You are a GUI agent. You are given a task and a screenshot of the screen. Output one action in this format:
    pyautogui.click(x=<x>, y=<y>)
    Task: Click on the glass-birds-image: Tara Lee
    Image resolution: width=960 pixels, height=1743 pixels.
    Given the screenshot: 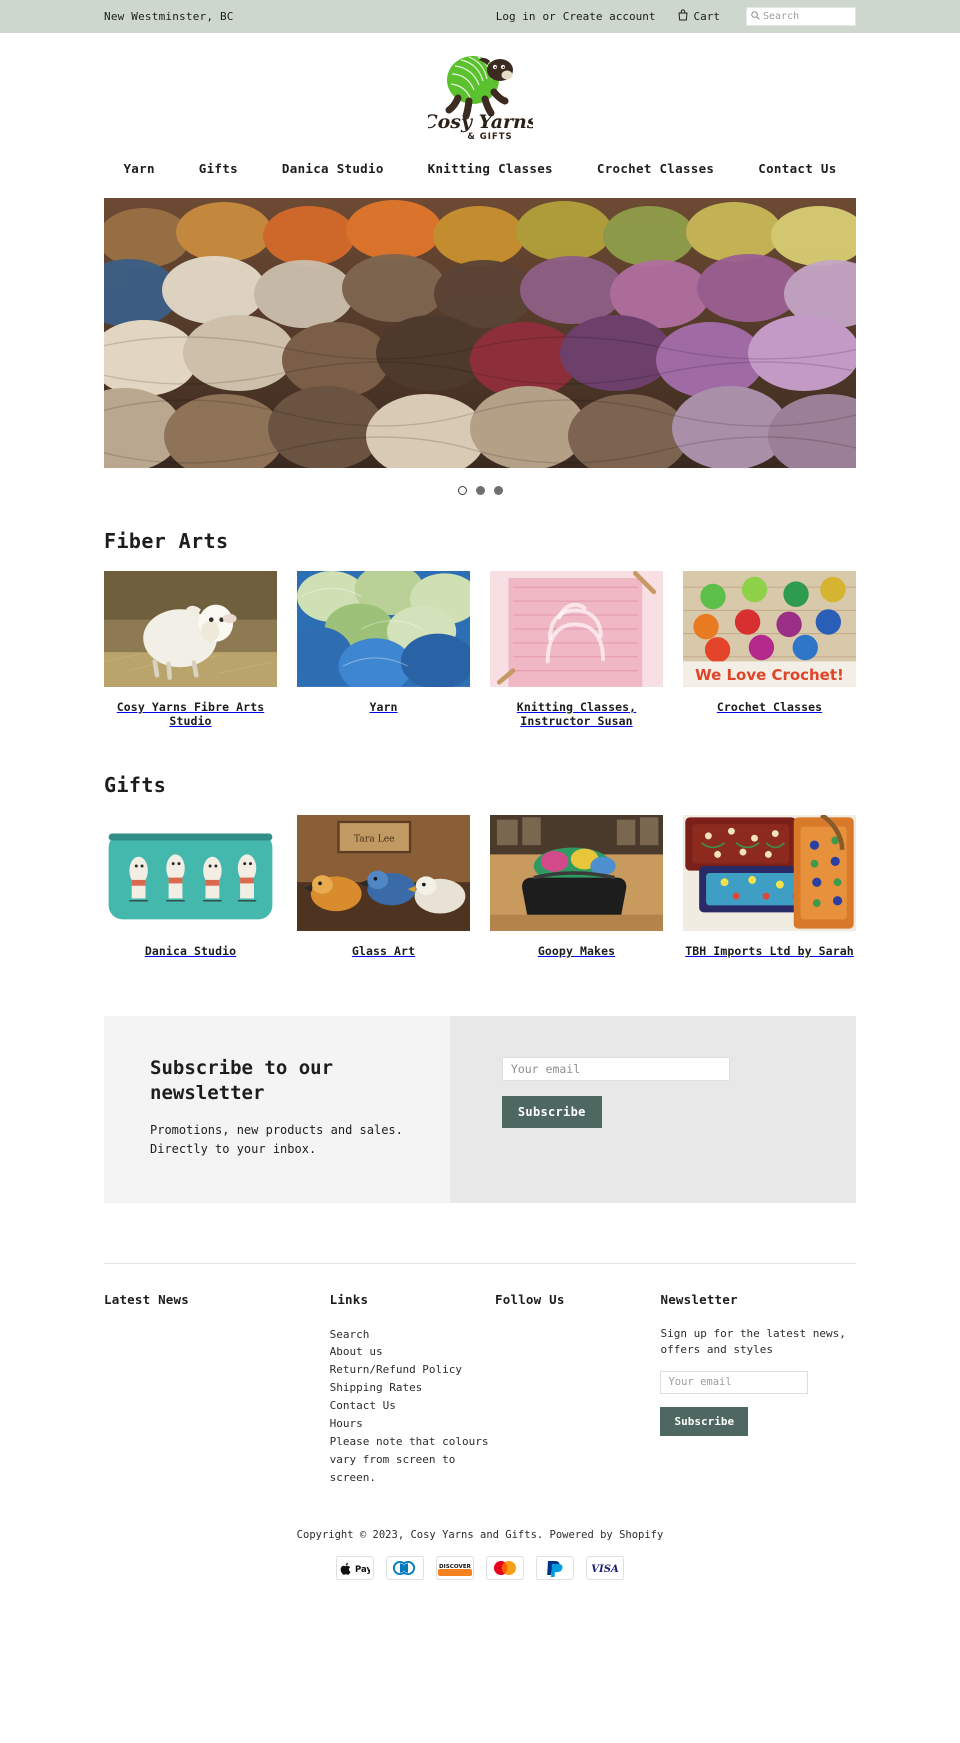 What is the action you would take?
    pyautogui.click(x=383, y=872)
    